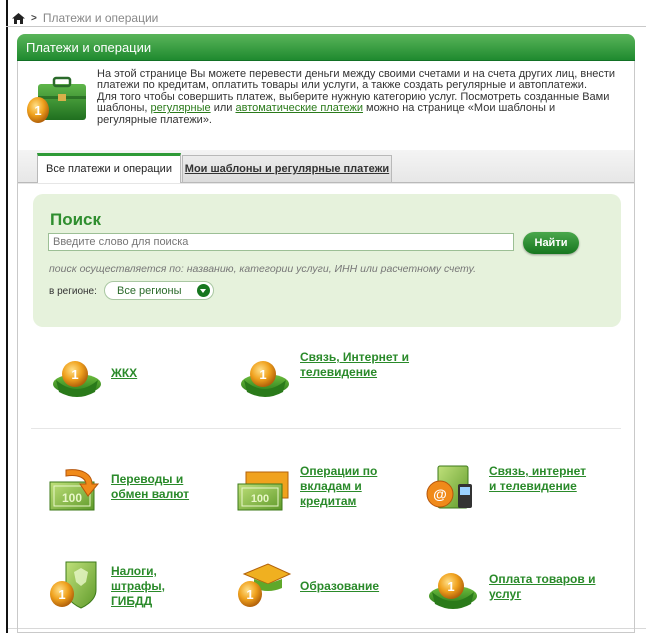 The height and width of the screenshot is (633, 646). What do you see at coordinates (76, 219) in the screenshot?
I see `search-title: Поиск` at bounding box center [76, 219].